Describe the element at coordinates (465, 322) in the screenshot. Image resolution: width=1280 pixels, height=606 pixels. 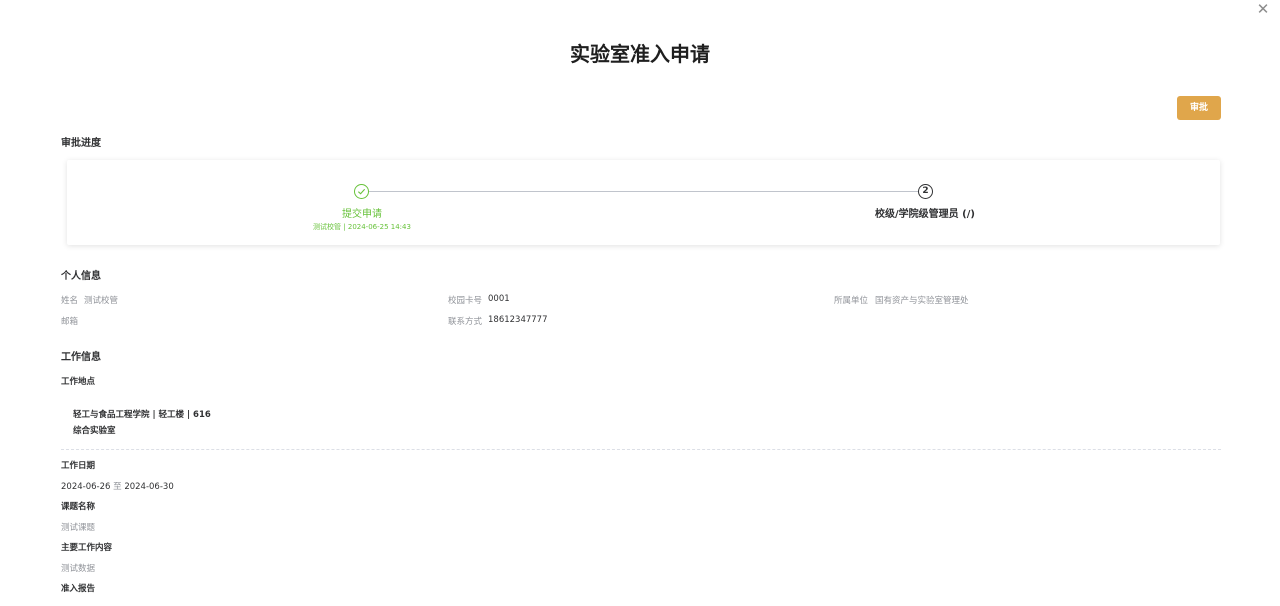
I see `contact-label: 联系方式` at that location.